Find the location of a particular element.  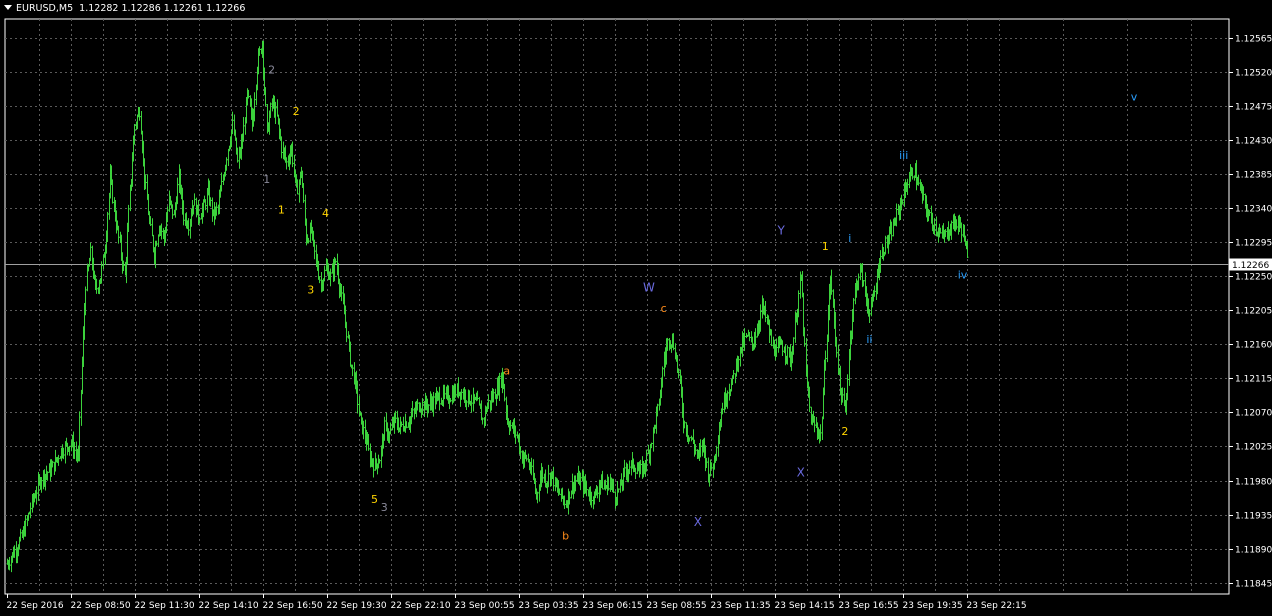

wave-label: v is located at coordinates (1134, 97).